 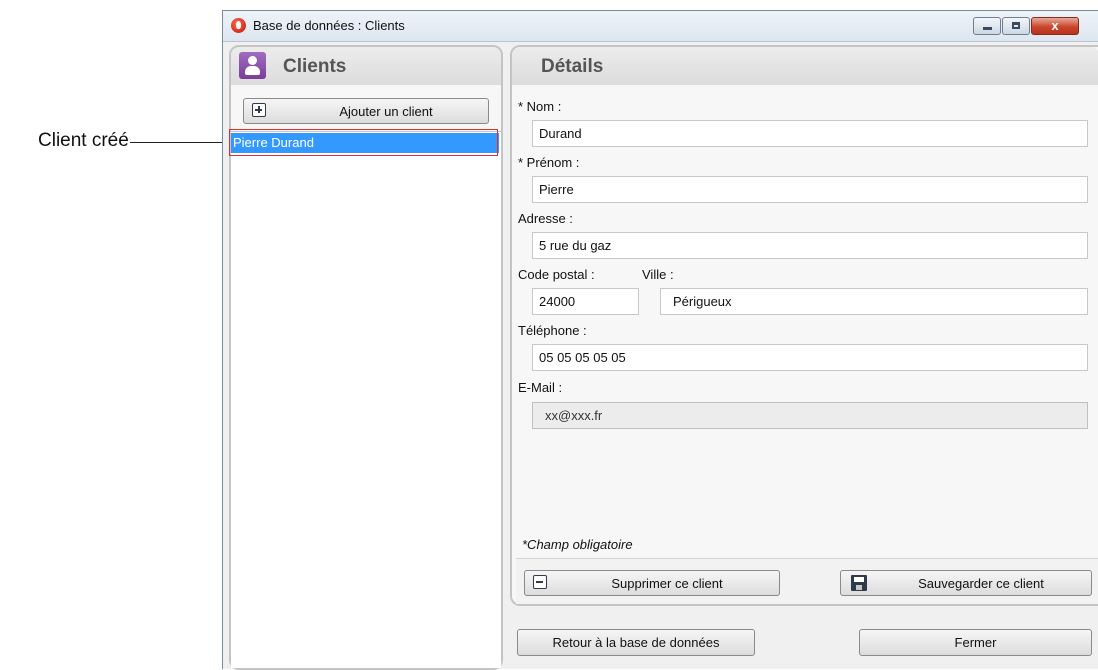 What do you see at coordinates (810, 133) in the screenshot?
I see `nom-field: Durand` at bounding box center [810, 133].